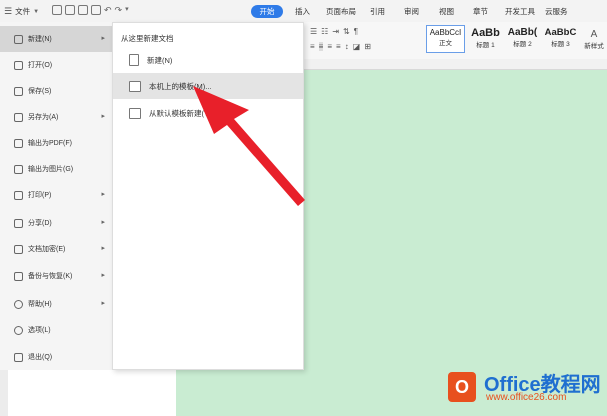 This screenshot has width=607, height=416. I want to click on office-logo-icon: O, so click(462, 387).